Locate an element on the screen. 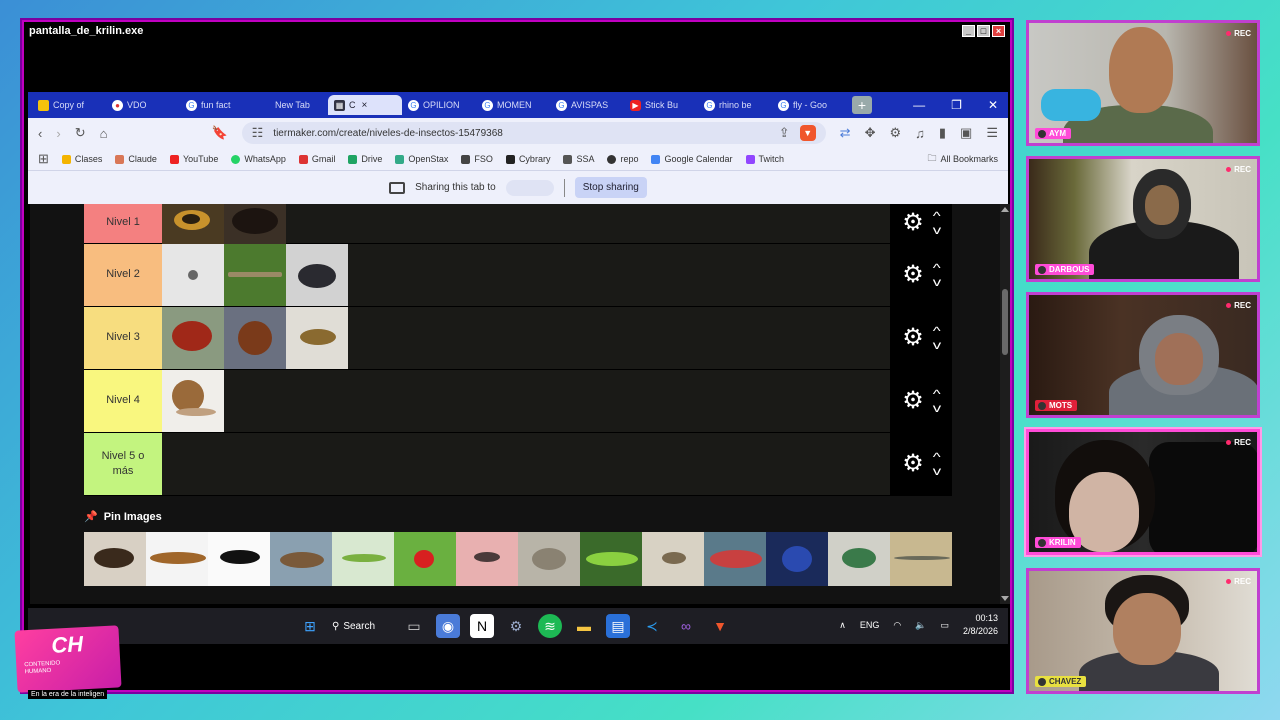 The width and height of the screenshot is (1280, 720). insect-image-spider is located at coordinates (193, 275).